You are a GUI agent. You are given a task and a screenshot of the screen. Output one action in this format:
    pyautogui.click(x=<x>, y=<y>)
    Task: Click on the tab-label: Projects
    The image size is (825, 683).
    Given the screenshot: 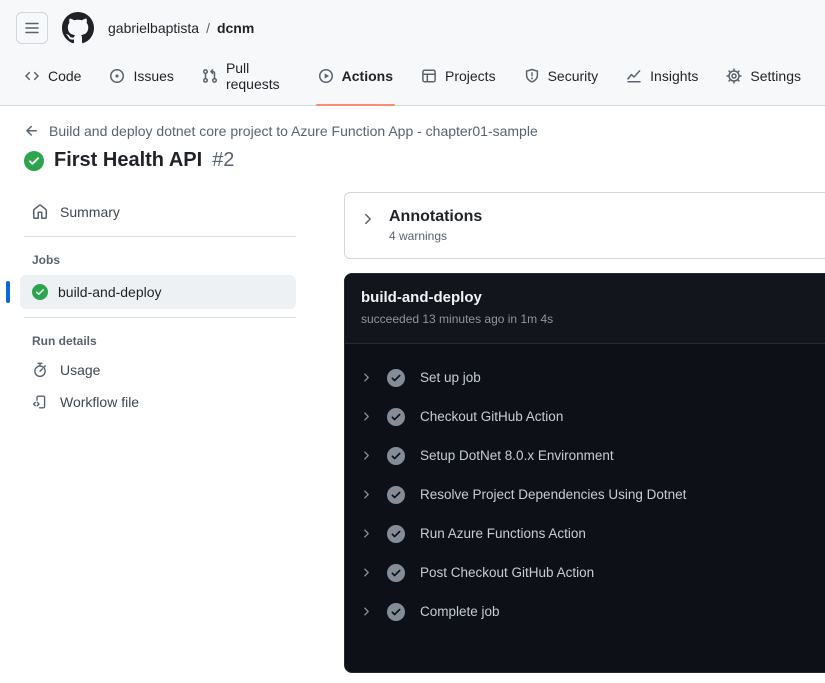 What is the action you would take?
    pyautogui.click(x=470, y=76)
    